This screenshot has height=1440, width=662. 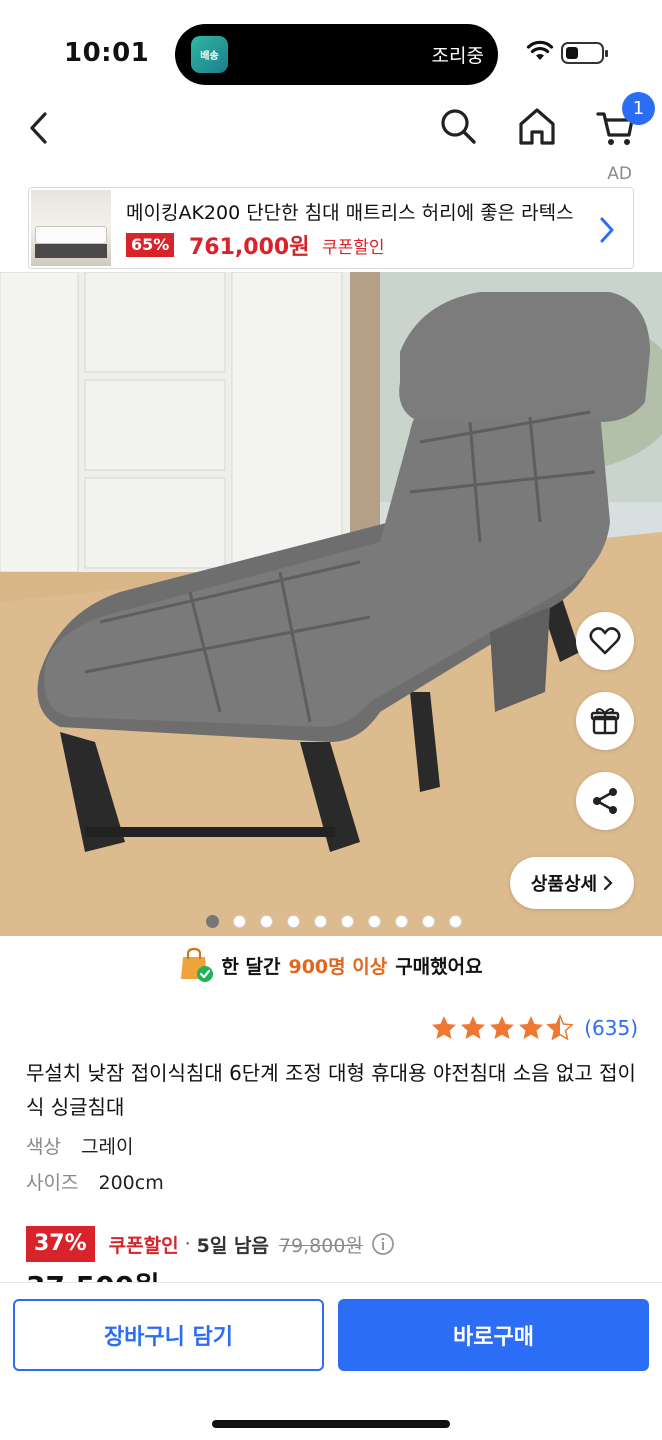 I want to click on cart-count-badge: 1, so click(x=638, y=108).